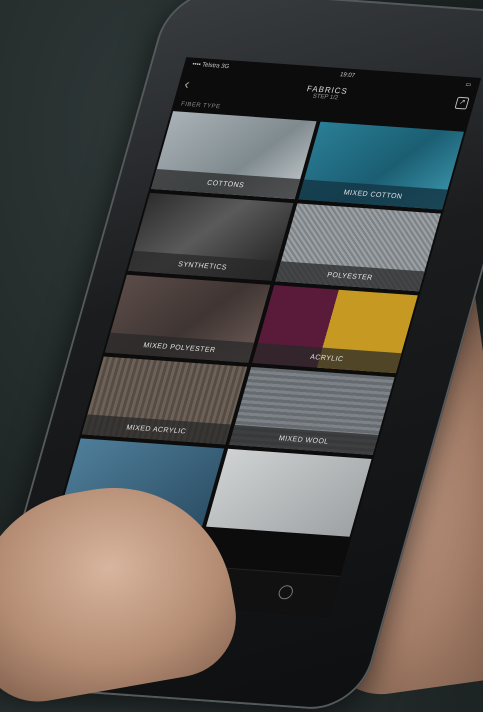 The image size is (483, 712). Describe the element at coordinates (347, 76) in the screenshot. I see `clock-label: 19:07` at that location.